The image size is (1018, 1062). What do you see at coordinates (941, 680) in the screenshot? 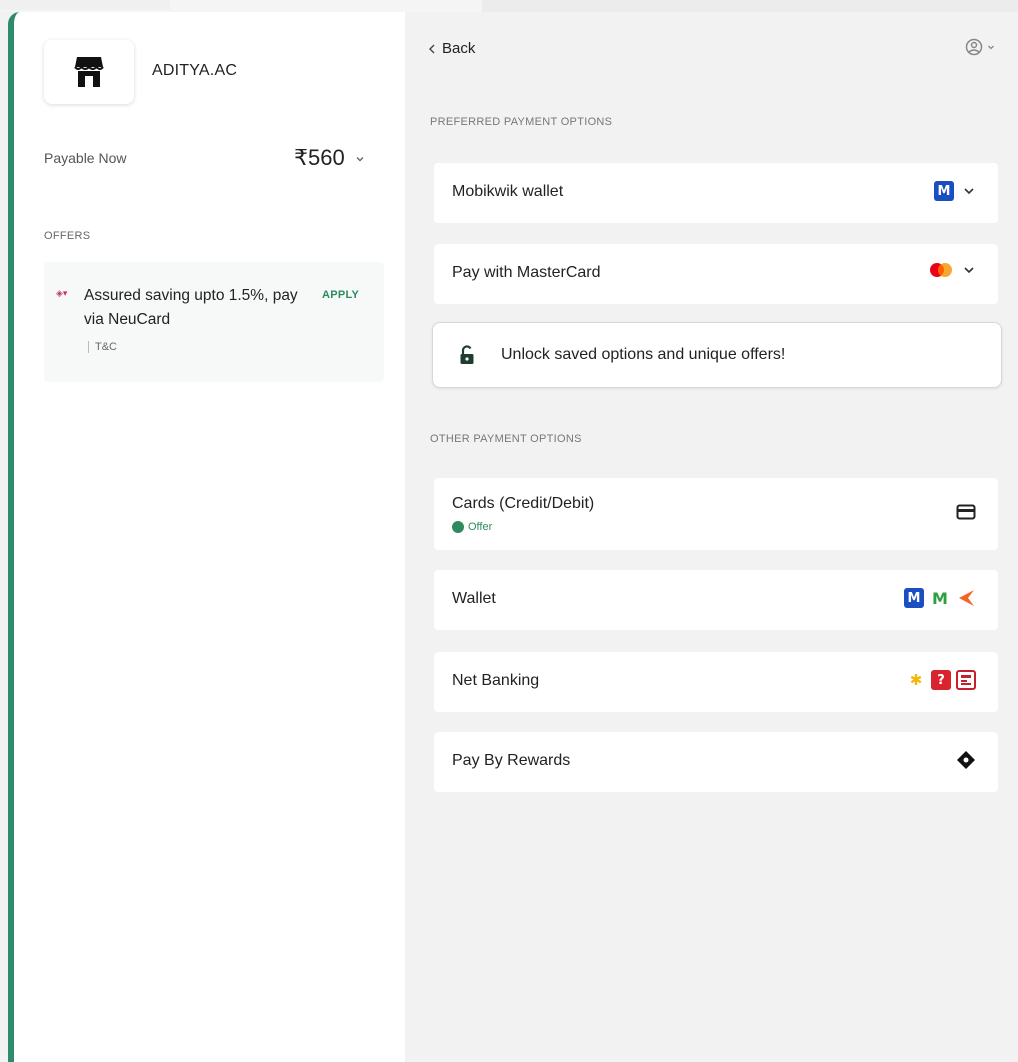
I see `bank-icon: ?` at bounding box center [941, 680].